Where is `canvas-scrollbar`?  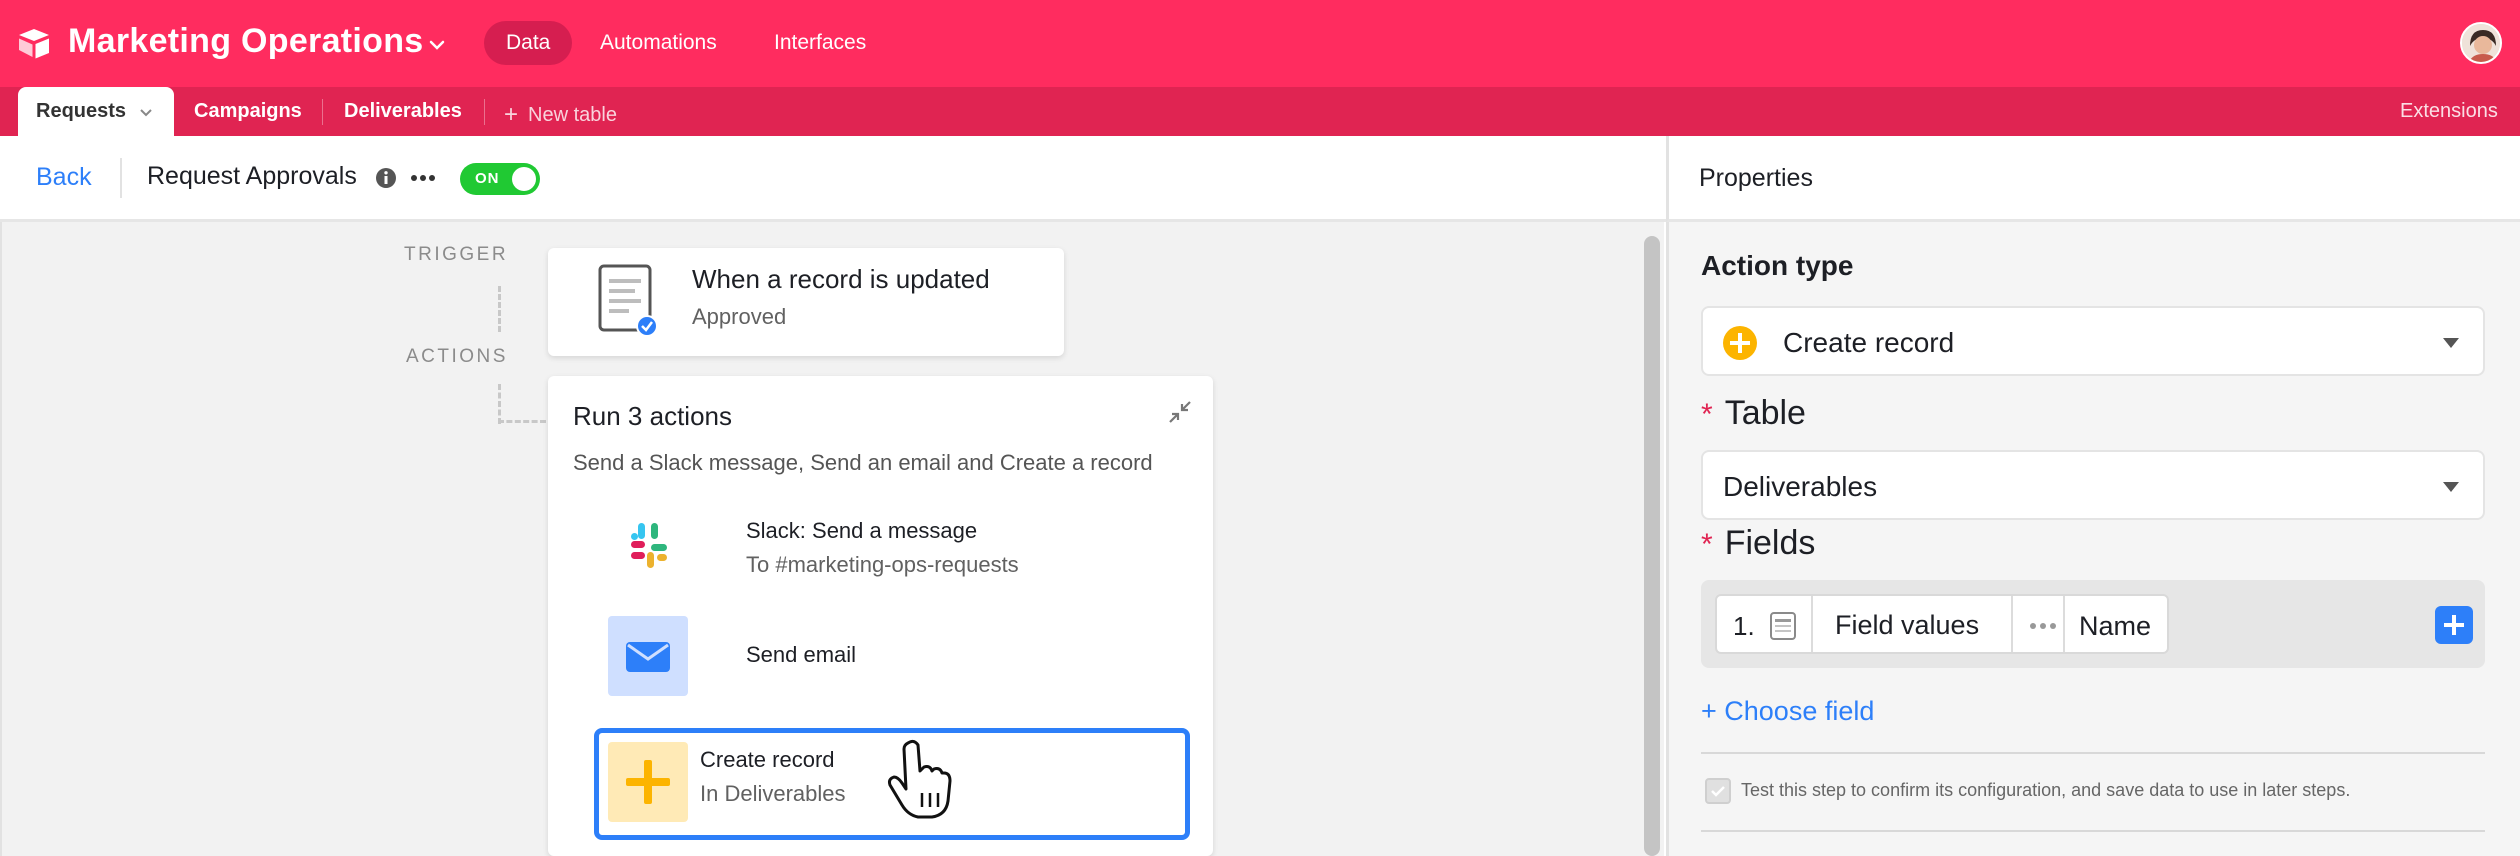
canvas-scrollbar is located at coordinates (1652, 546).